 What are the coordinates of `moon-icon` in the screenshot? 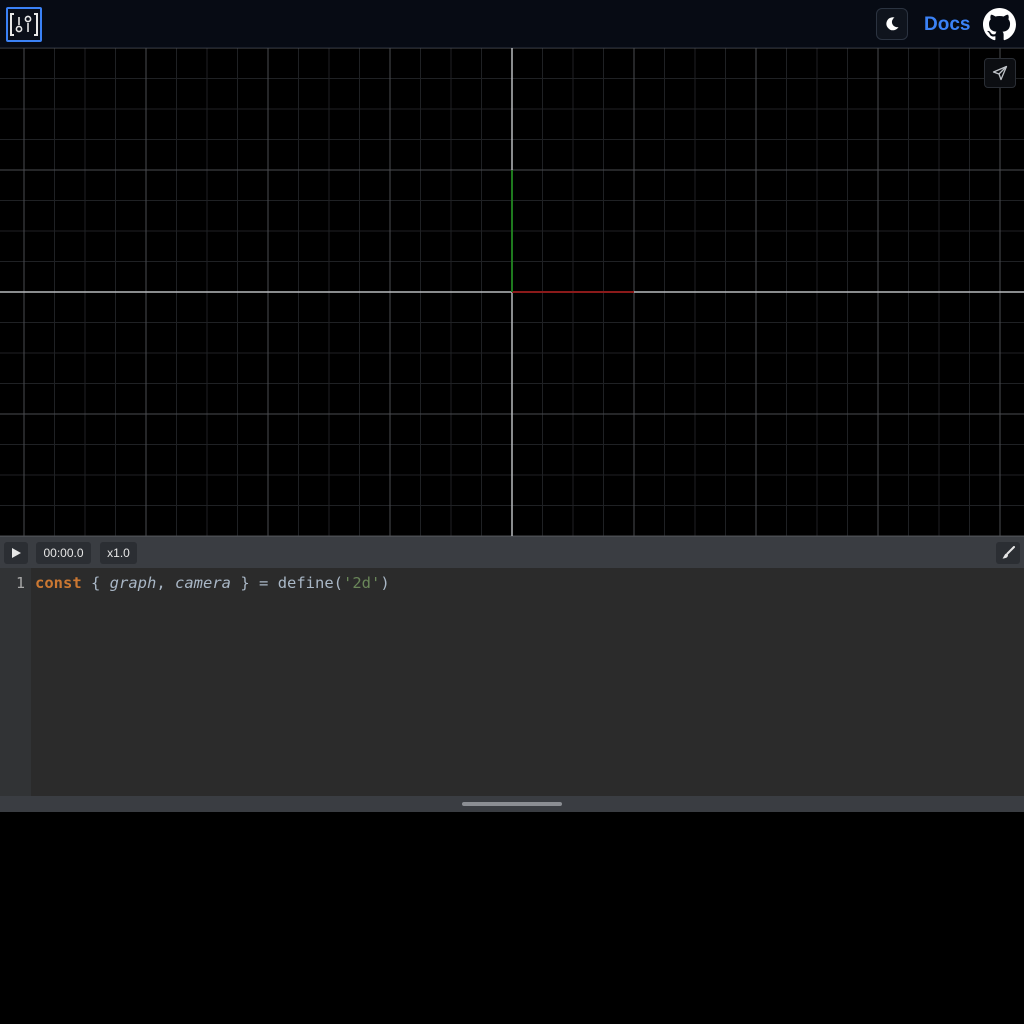 It's located at (892, 24).